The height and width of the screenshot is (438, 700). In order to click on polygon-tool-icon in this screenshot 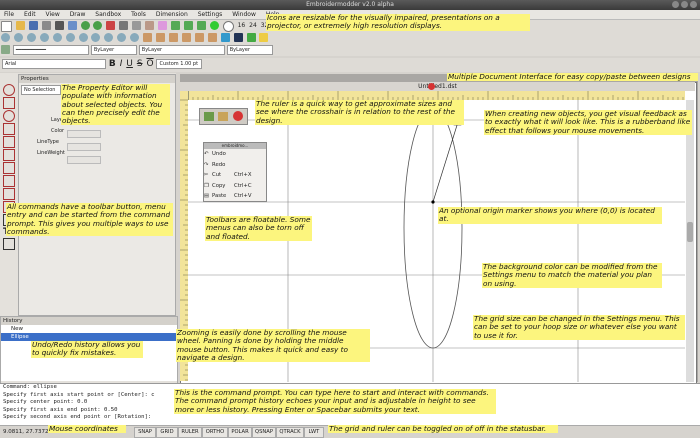, I will do `click(9, 168)`.